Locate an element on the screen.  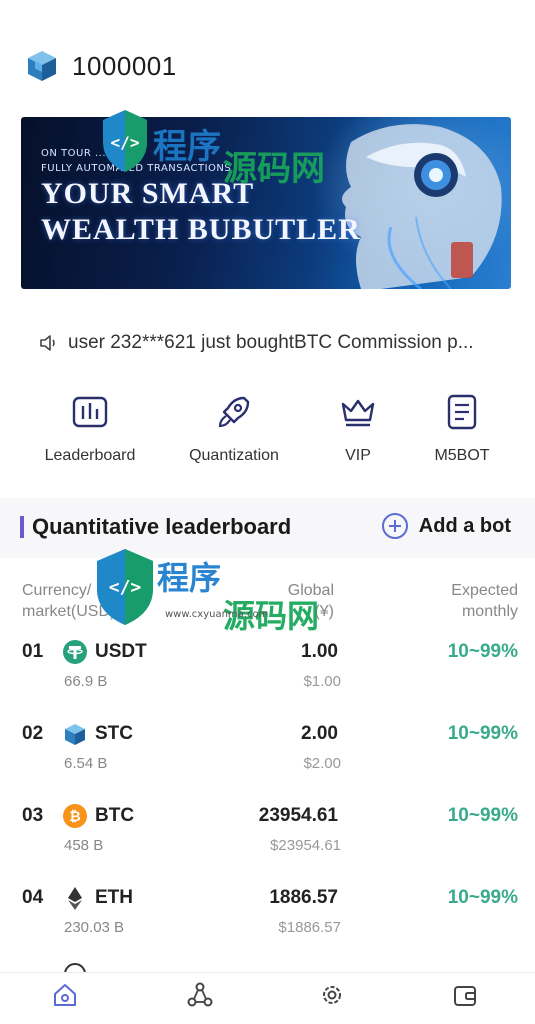
coin-price: 1886.57 is located at coordinates (303, 897).